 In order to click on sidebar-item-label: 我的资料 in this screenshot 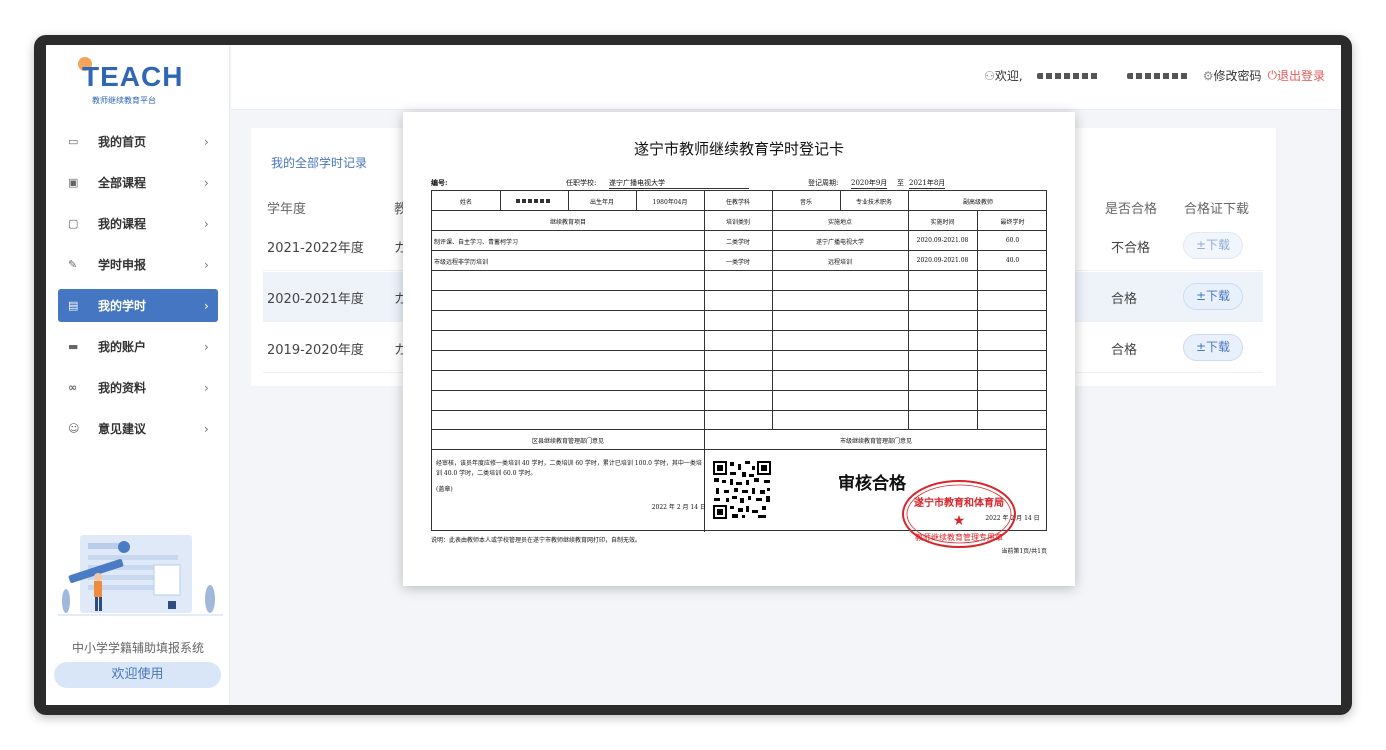, I will do `click(122, 388)`.